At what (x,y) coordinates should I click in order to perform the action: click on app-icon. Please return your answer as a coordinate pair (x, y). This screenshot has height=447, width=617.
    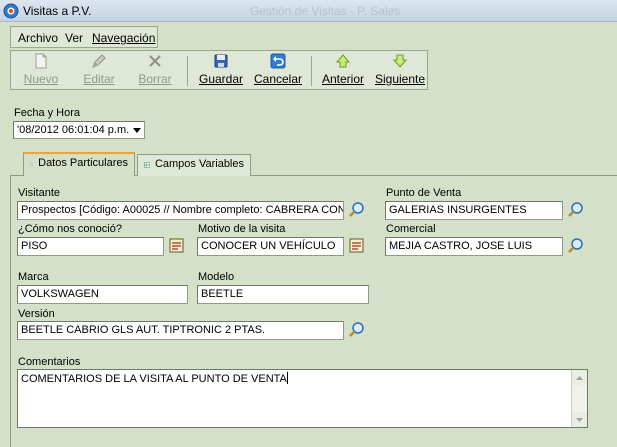
    Looking at the image, I should click on (11, 11).